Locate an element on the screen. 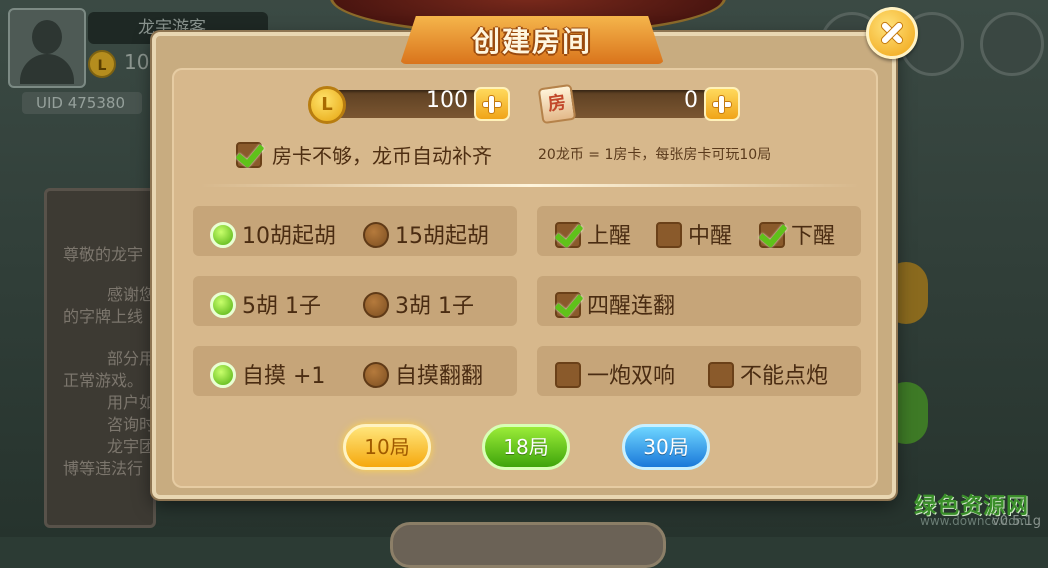 The image size is (1048, 568). notice-line: 博等违法行 is located at coordinates (103, 468).